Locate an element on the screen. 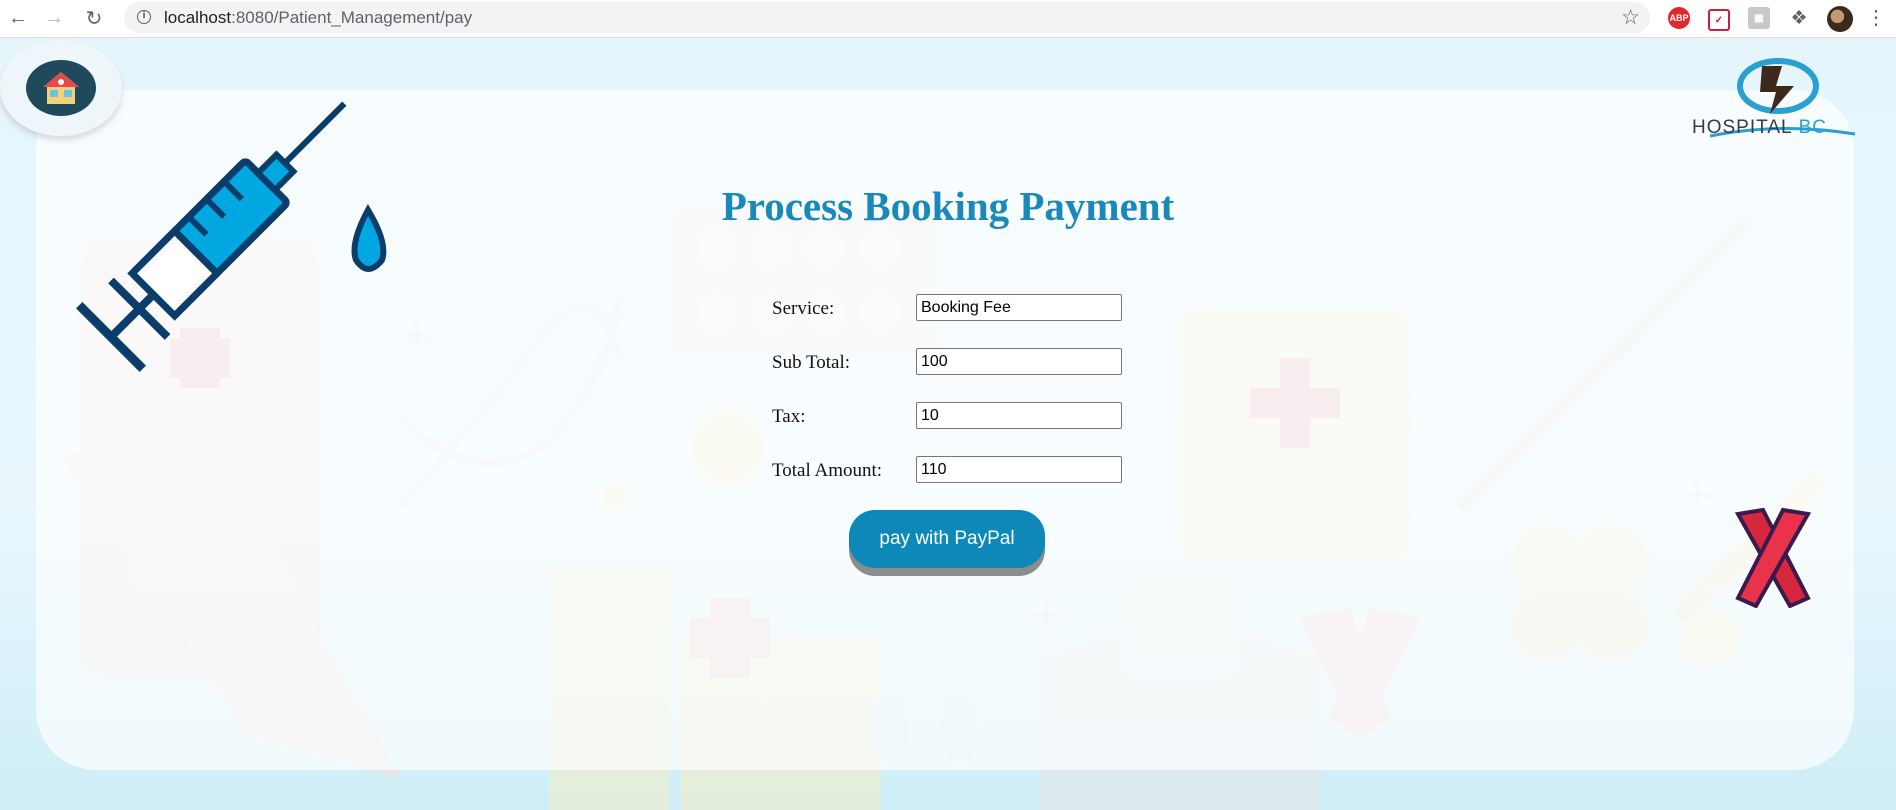  service-input is located at coordinates (1019, 307).